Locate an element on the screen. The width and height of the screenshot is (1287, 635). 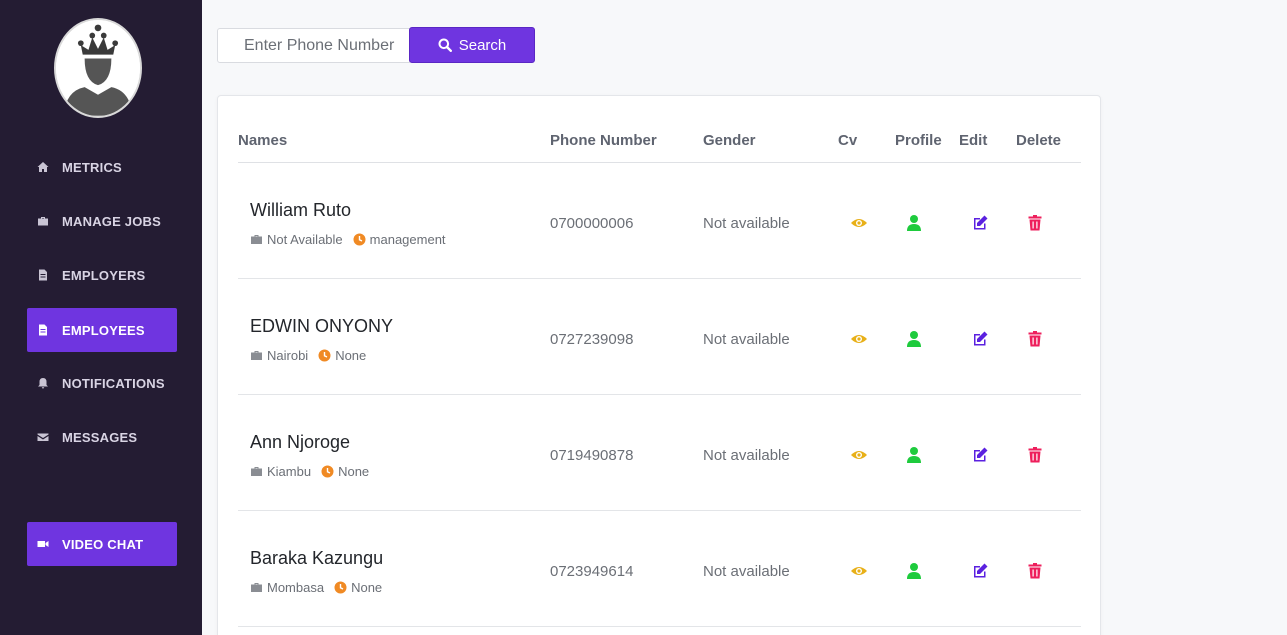
employee-meta: Nairobi None is located at coordinates (308, 355).